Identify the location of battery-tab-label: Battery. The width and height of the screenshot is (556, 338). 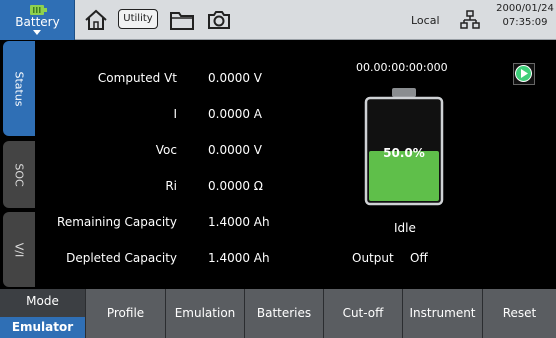
(37, 22).